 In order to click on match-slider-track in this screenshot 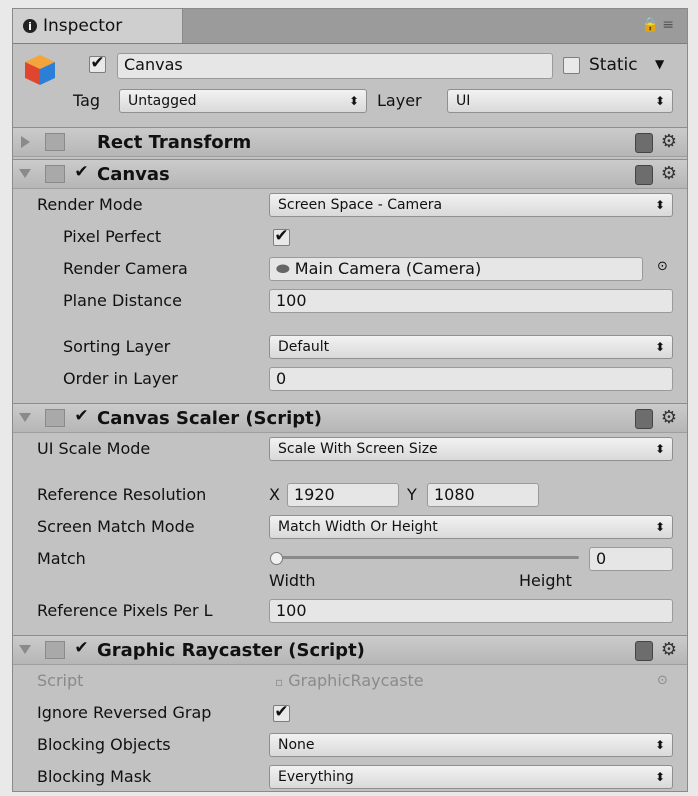, I will do `click(427, 557)`.